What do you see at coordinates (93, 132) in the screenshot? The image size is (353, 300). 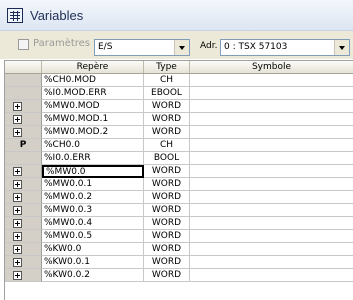 I see `cell-repere: %MW0.MOD.2` at bounding box center [93, 132].